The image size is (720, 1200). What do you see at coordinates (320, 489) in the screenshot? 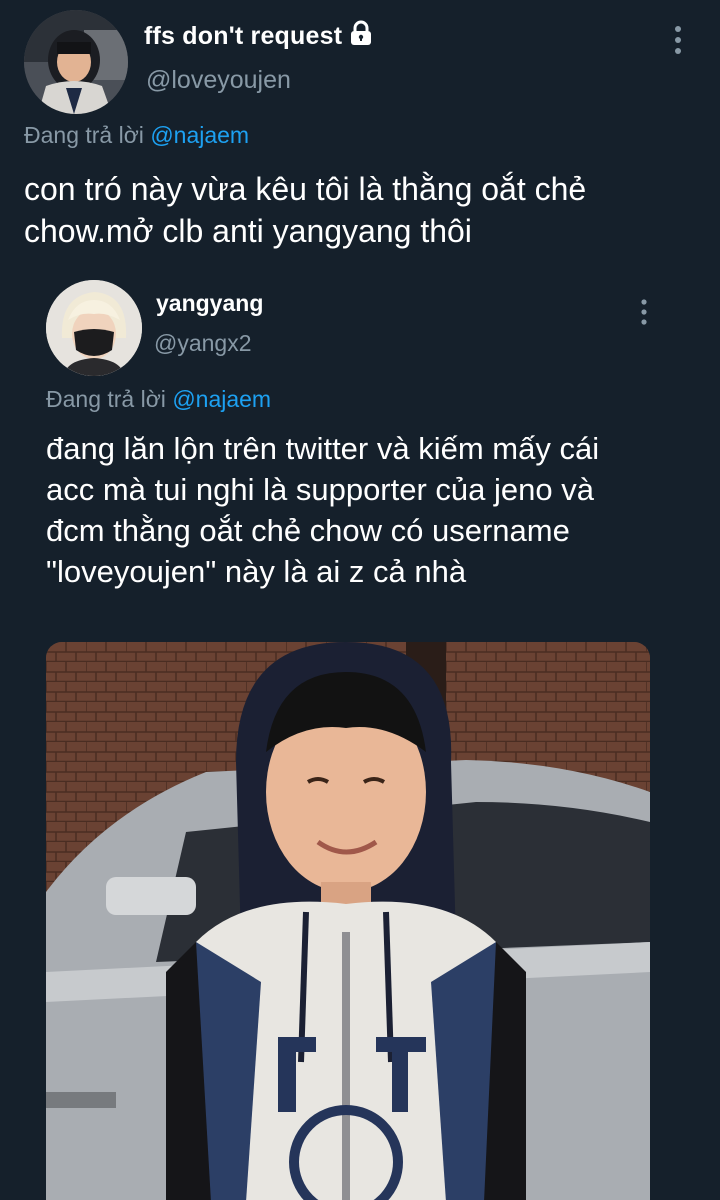
I see `tweet-text-line: acc mà tui nghi là supporter của jeno và` at bounding box center [320, 489].